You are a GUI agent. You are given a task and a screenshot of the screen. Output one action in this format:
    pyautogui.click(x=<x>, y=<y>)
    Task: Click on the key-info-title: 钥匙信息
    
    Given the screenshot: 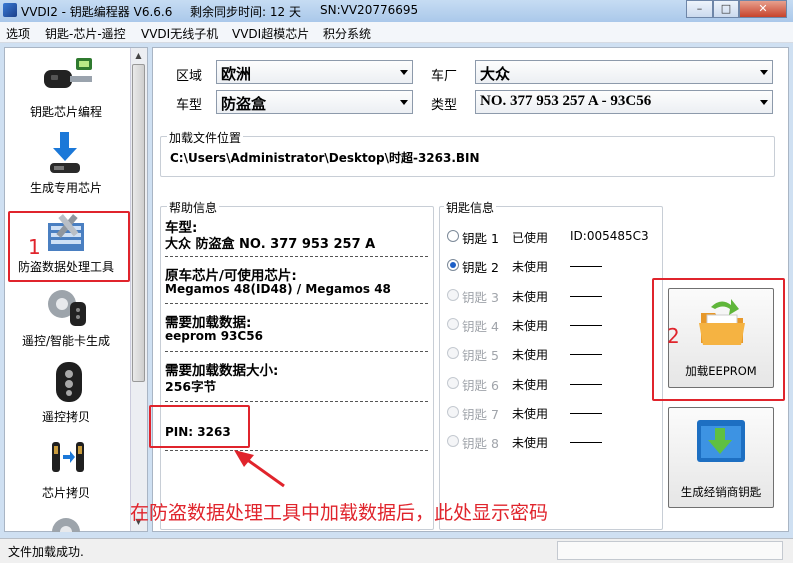 What is the action you would take?
    pyautogui.click(x=470, y=207)
    